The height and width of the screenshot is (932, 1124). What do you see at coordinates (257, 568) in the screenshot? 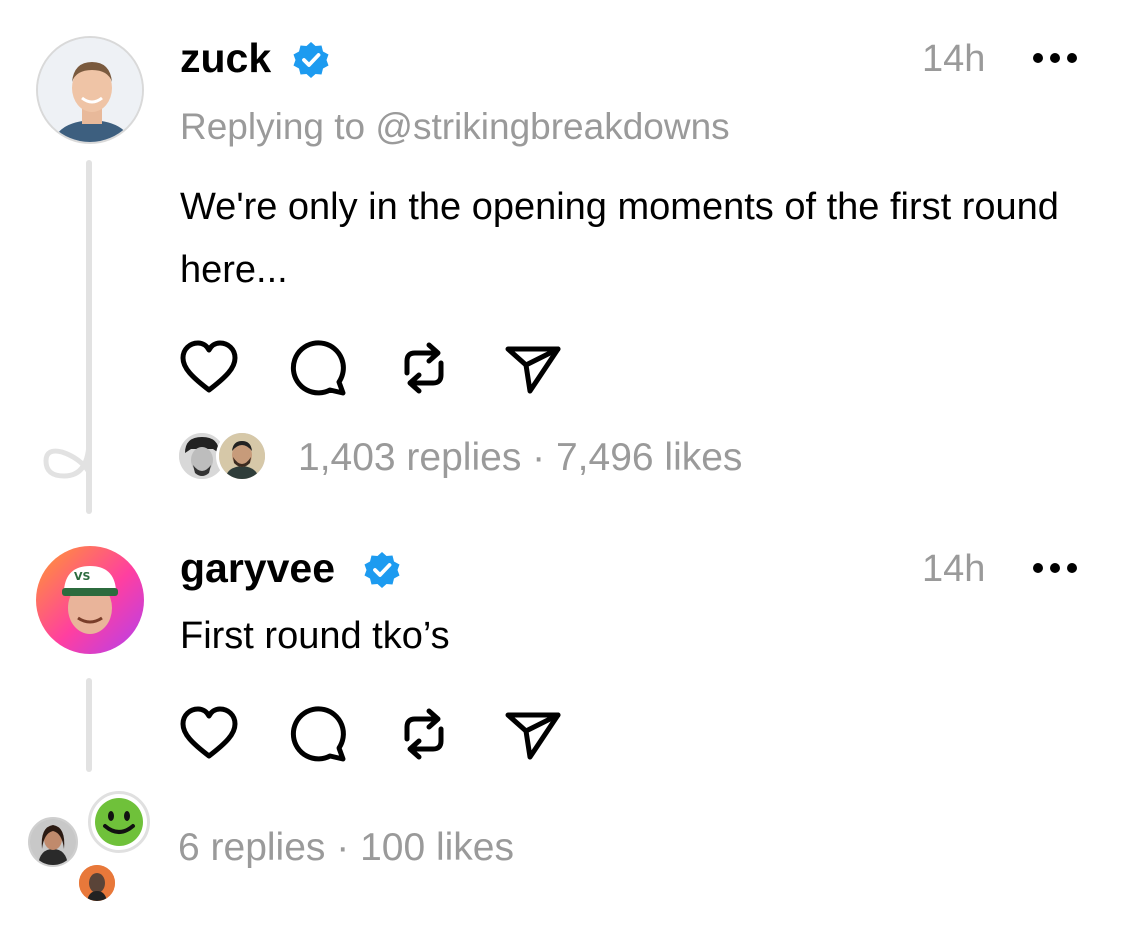
I see `username: garyvee` at bounding box center [257, 568].